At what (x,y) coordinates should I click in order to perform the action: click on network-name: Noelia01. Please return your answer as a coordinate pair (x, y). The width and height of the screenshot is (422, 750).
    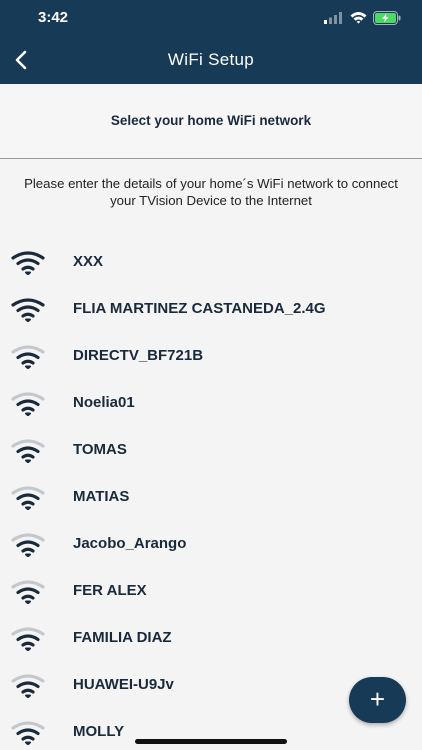
    Looking at the image, I should click on (104, 402).